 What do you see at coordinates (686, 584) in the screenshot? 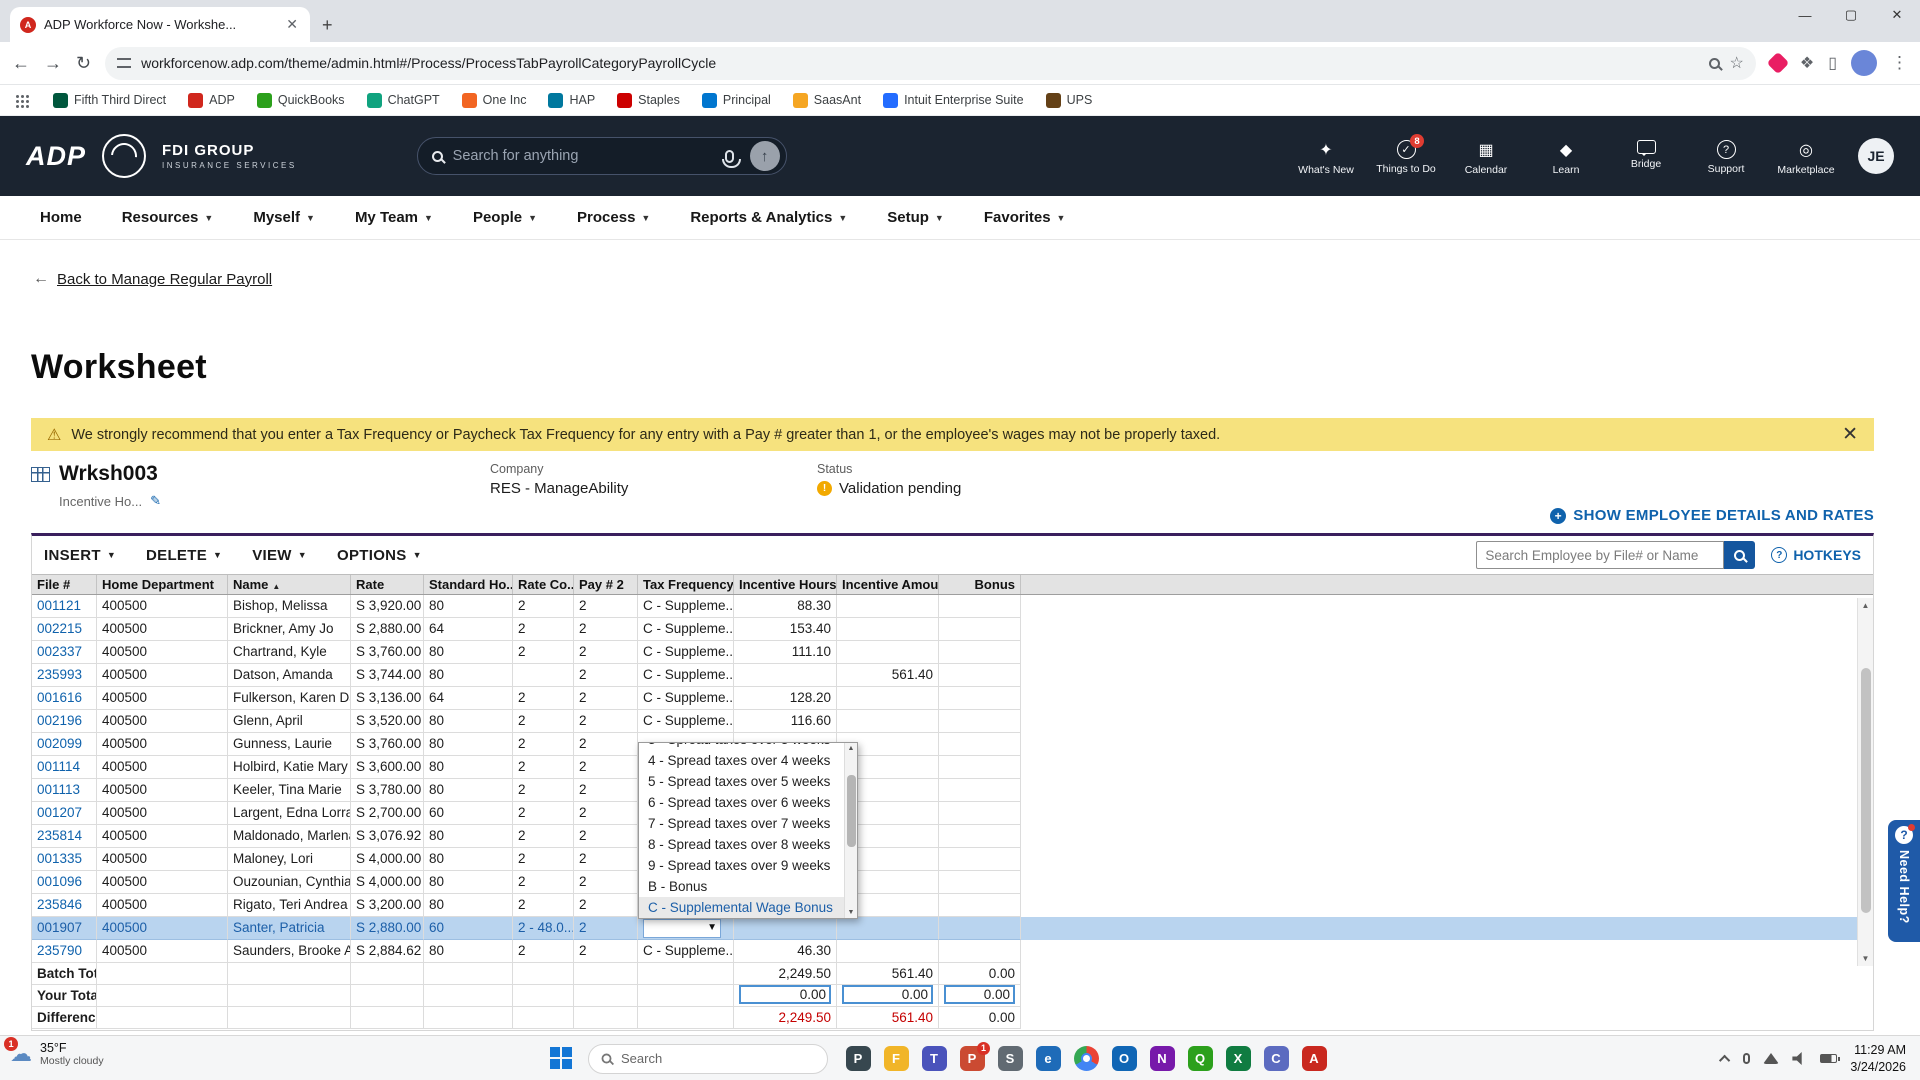
I see `column-header: Tax Frequency` at bounding box center [686, 584].